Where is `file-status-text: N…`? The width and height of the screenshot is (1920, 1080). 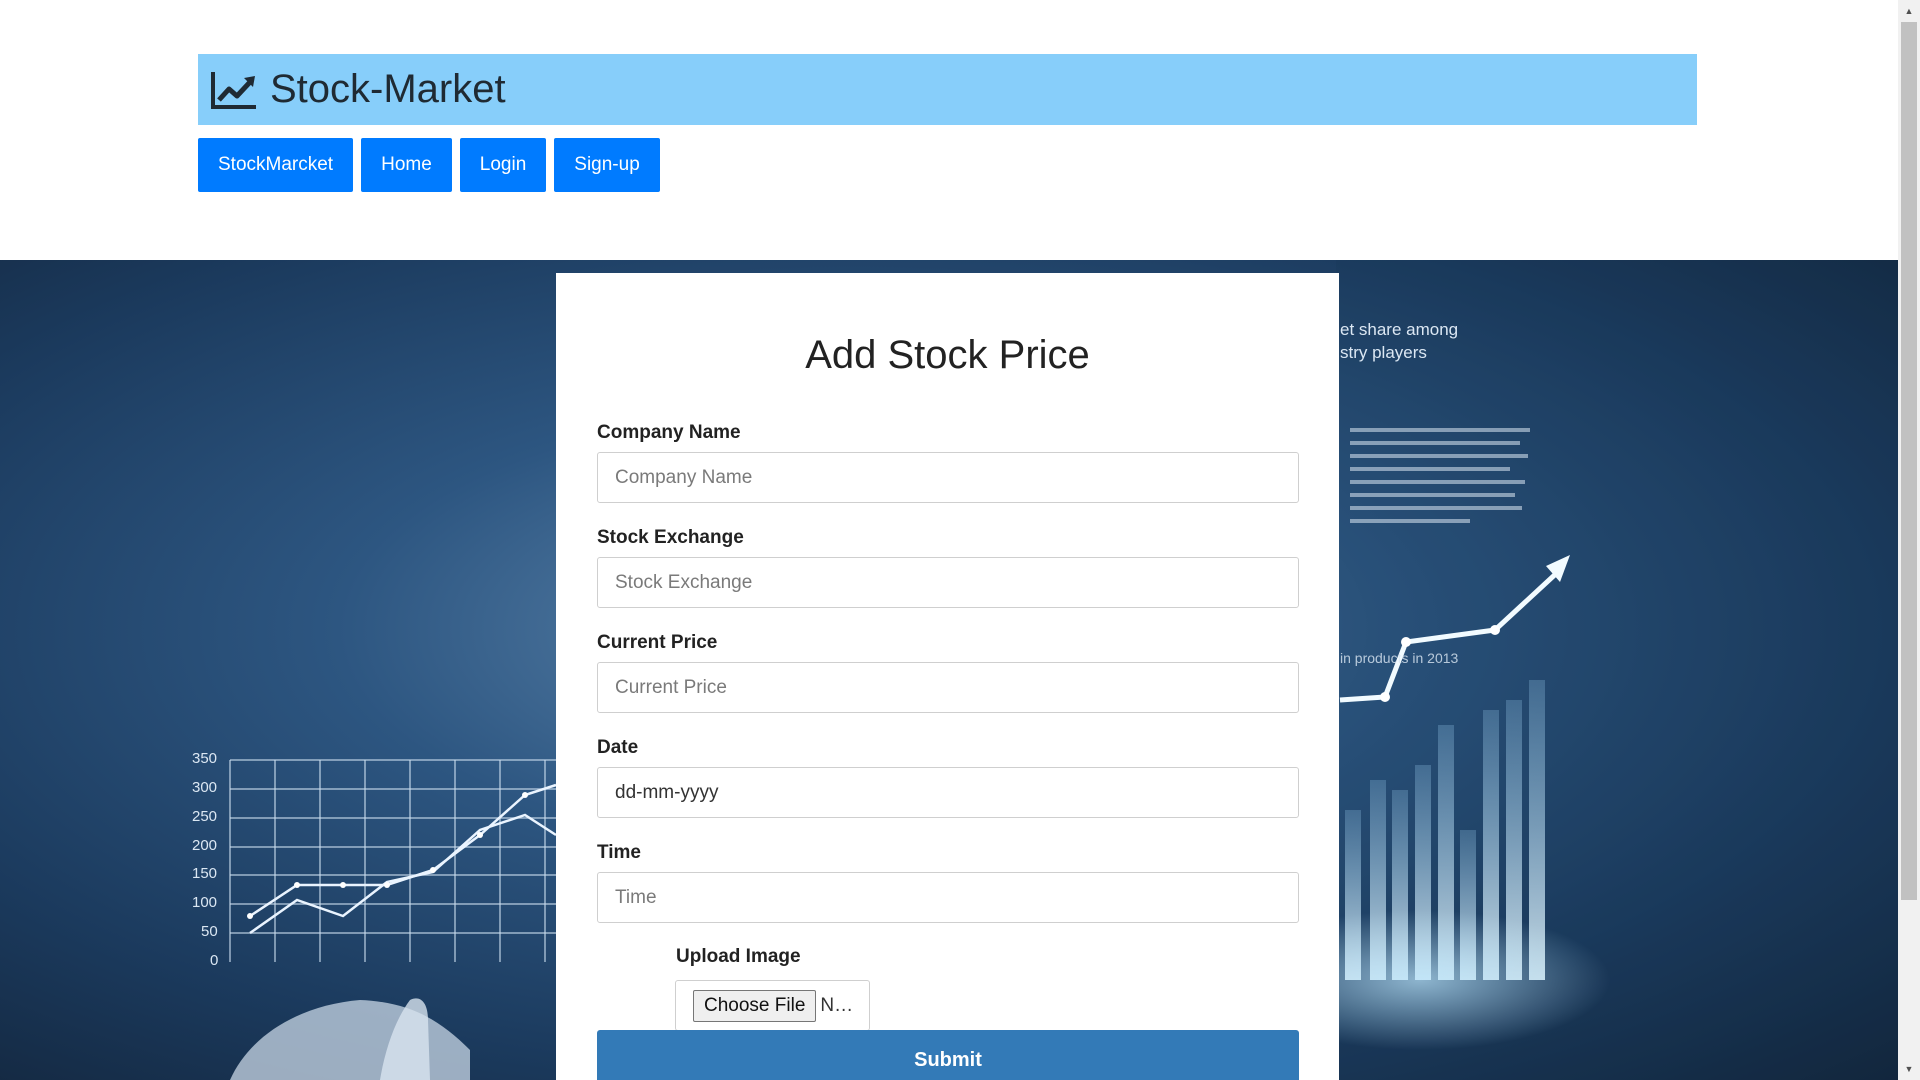 file-status-text: N… is located at coordinates (837, 1005).